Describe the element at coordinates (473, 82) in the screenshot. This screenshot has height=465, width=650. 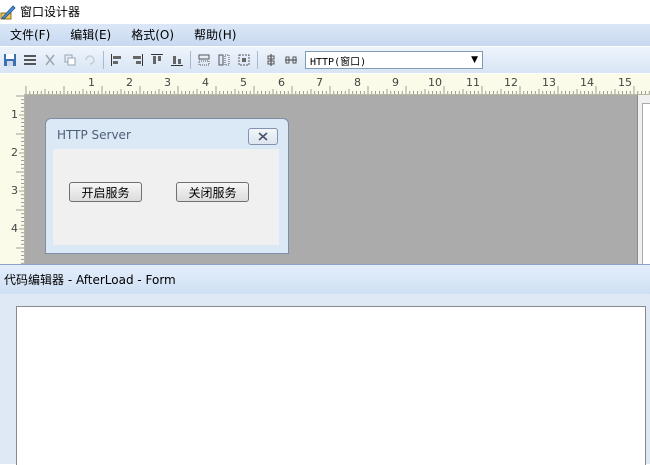
I see `ruler-label: 11` at that location.